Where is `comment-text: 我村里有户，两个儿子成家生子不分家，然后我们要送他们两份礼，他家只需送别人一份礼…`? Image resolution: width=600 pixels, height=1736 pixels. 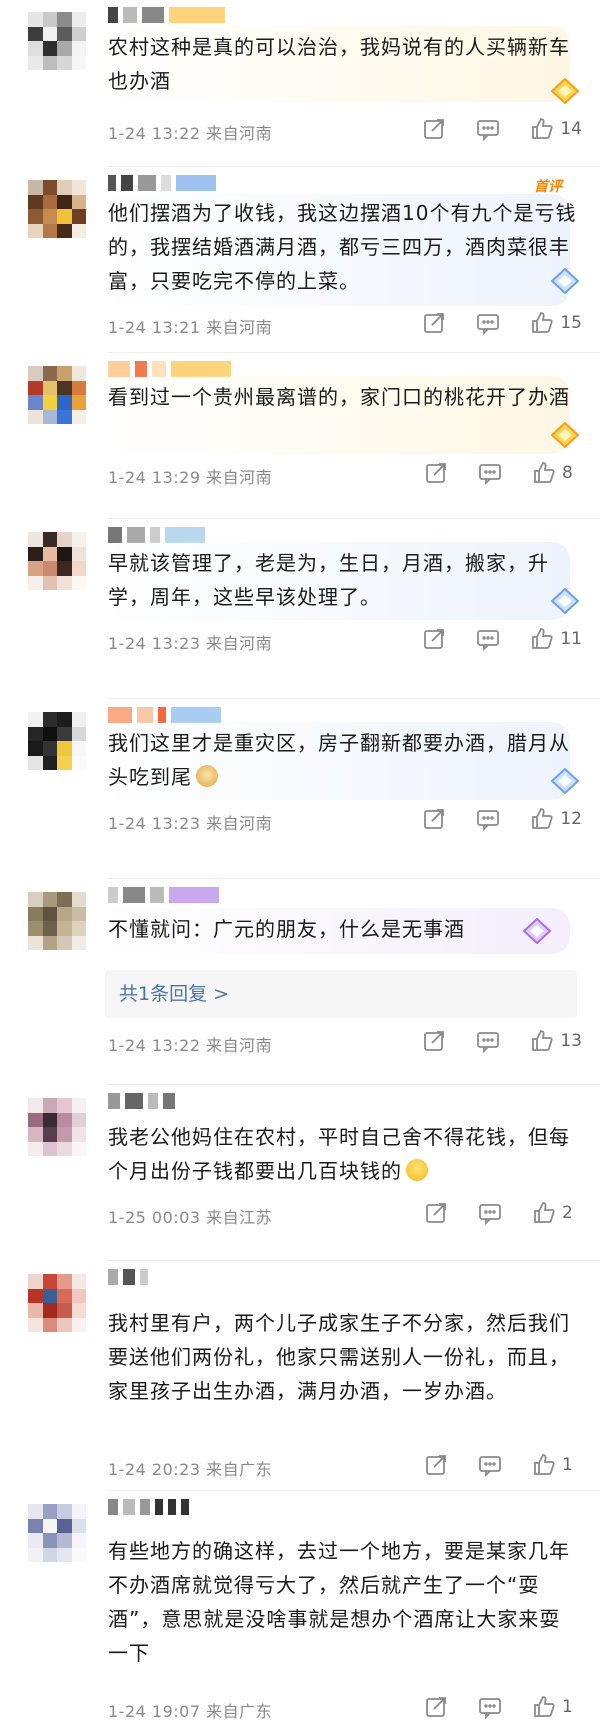
comment-text: 我村里有户，两个儿子成家生子不分家，然后我们要送他们两份礼，他家只需送别人一份礼… is located at coordinates (339, 1357).